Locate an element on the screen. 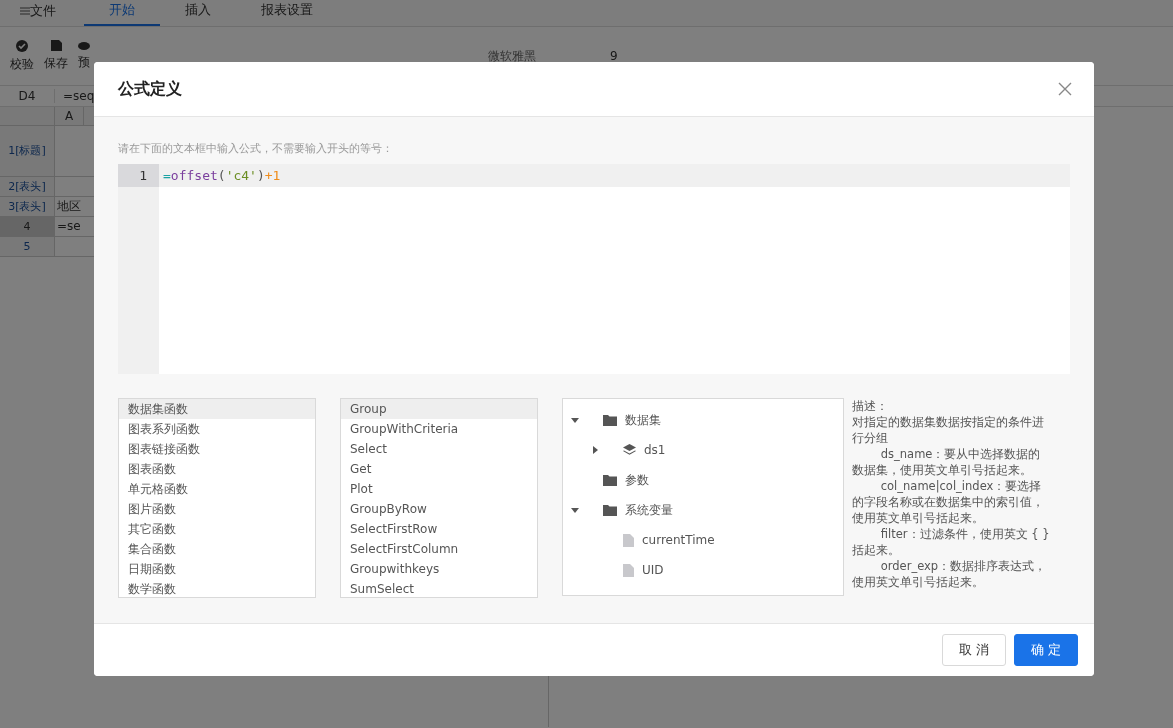 This screenshot has height=728, width=1173. row-header: 2[表头] is located at coordinates (27, 186).